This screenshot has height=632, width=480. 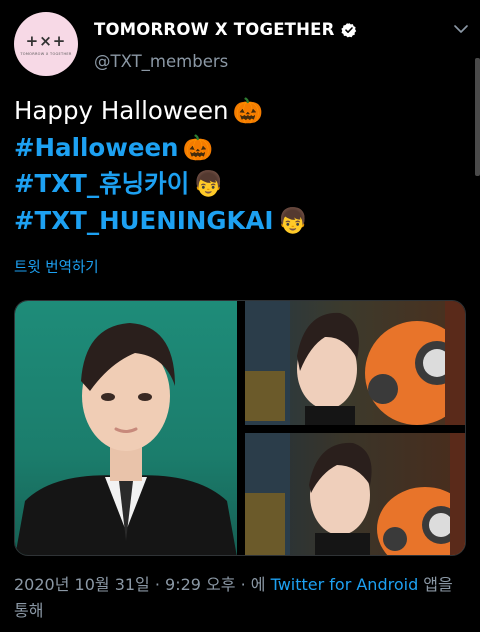 I want to click on hashtag-txt-hueningkai: #TXT_HUENINGKAI 👦, so click(x=234, y=221).